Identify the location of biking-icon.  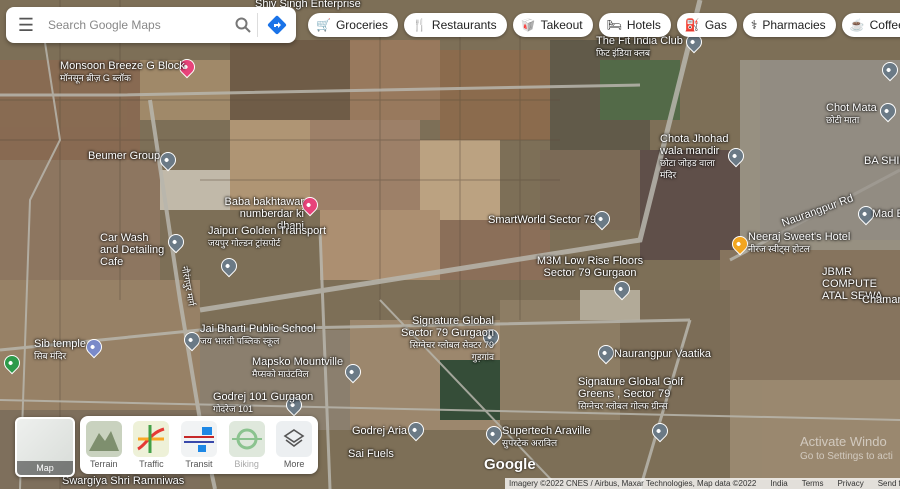
(246, 439).